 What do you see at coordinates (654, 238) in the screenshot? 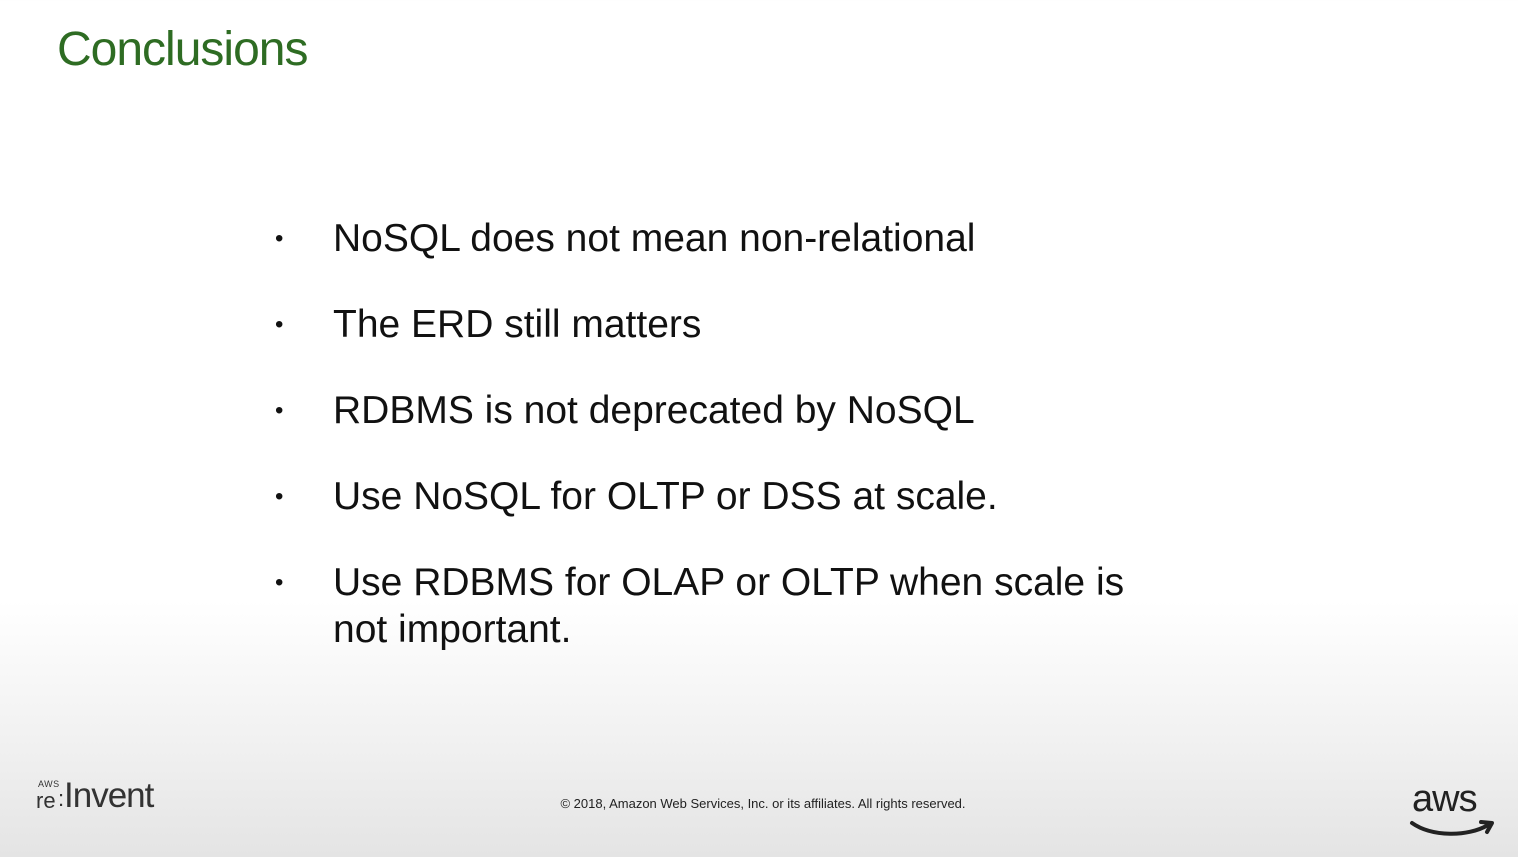
I see `bullet-text: NoSQL does not mean non-relational` at bounding box center [654, 238].